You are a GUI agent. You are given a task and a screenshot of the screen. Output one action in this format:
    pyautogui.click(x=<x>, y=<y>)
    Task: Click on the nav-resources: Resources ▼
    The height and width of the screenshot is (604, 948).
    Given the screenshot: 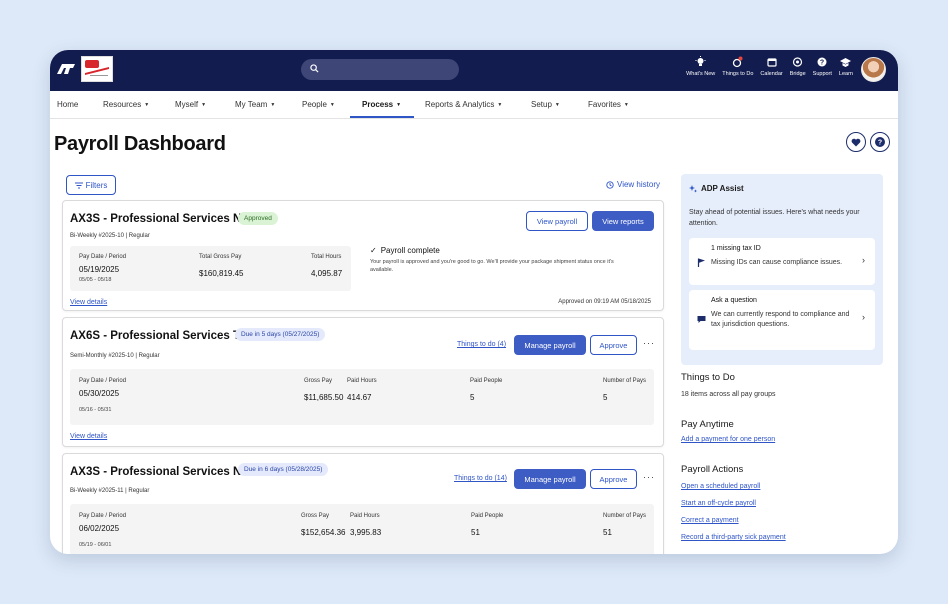 What is the action you would take?
    pyautogui.click(x=126, y=104)
    